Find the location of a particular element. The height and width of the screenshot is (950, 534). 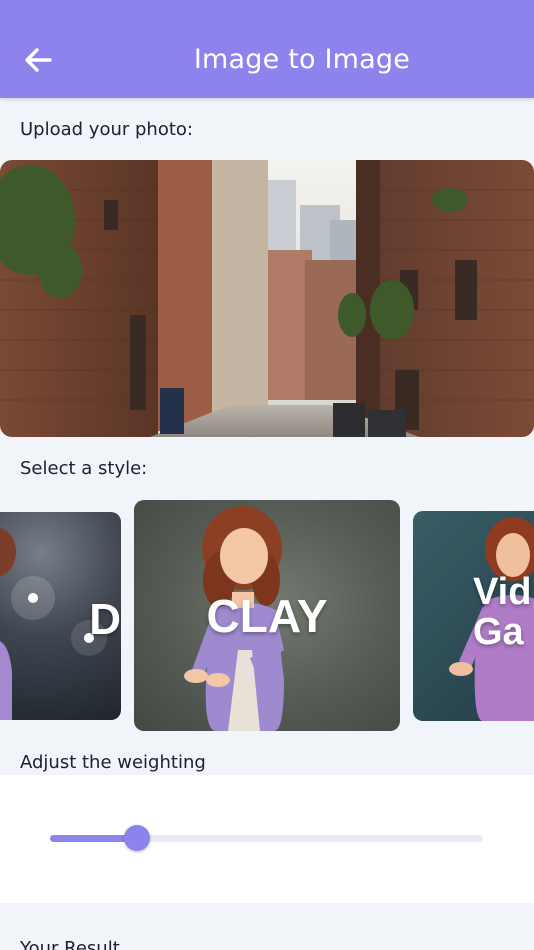

result-label: Your Result is located at coordinates (70, 944).